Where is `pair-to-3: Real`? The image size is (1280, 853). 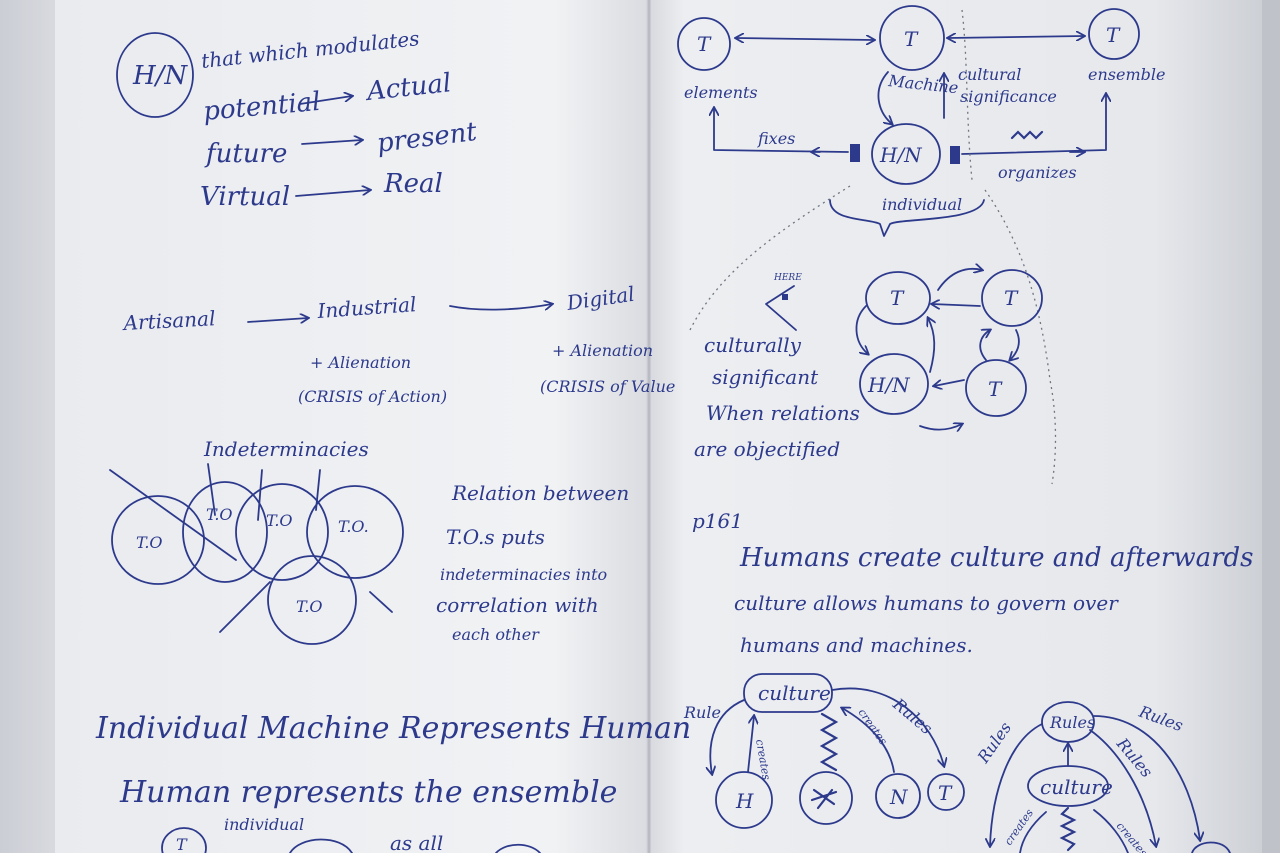
pair-to-3: Real is located at coordinates (413, 184).